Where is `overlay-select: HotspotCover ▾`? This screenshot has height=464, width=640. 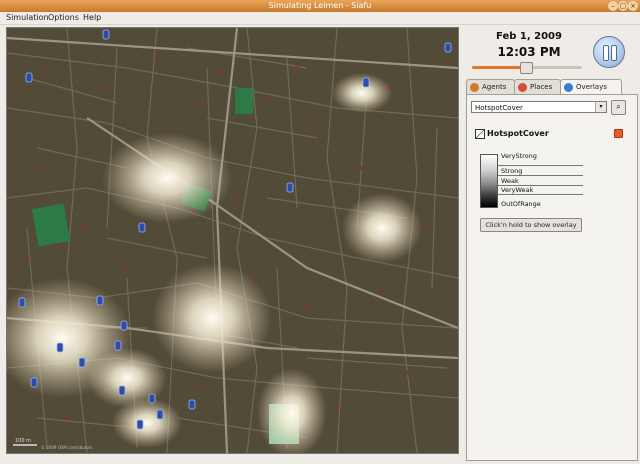 overlay-select: HotspotCover ▾ is located at coordinates (539, 107).